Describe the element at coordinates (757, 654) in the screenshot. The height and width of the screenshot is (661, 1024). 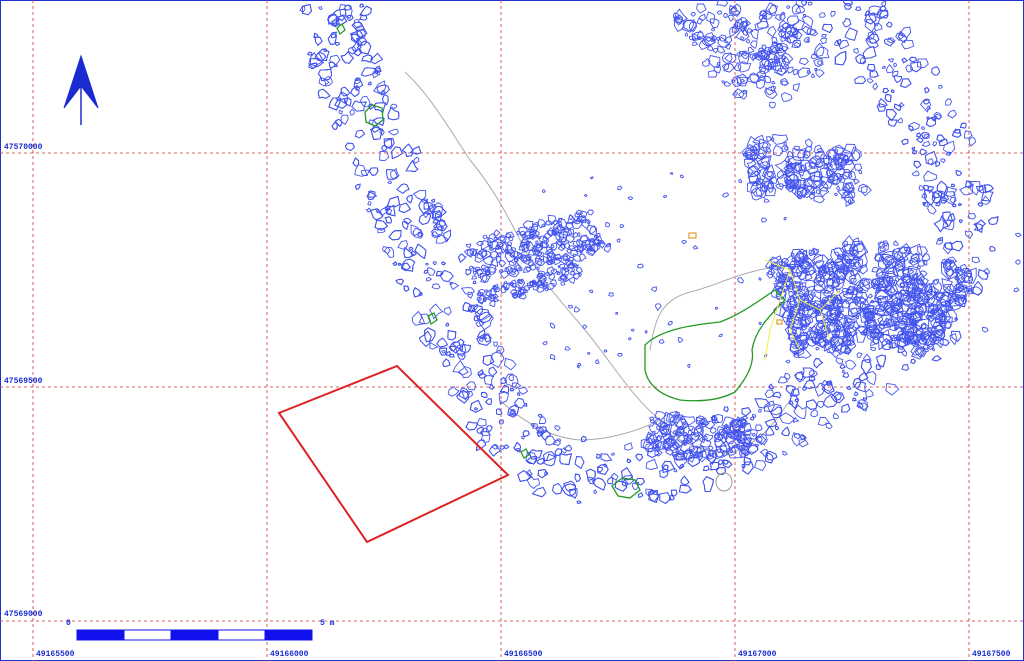
I see `grid-x-label-4: 49167000` at that location.